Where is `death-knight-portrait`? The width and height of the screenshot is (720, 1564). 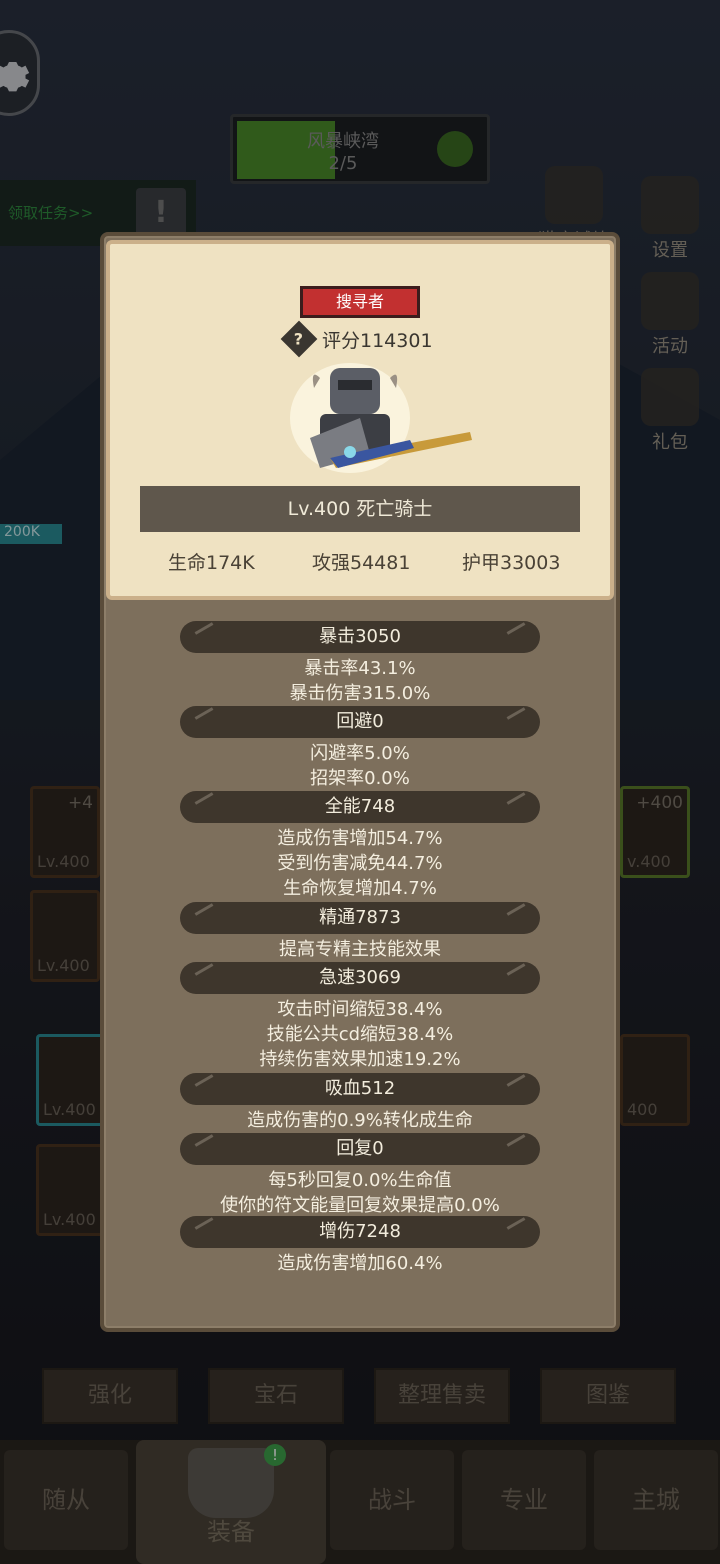 death-knight-portrait is located at coordinates (381, 418).